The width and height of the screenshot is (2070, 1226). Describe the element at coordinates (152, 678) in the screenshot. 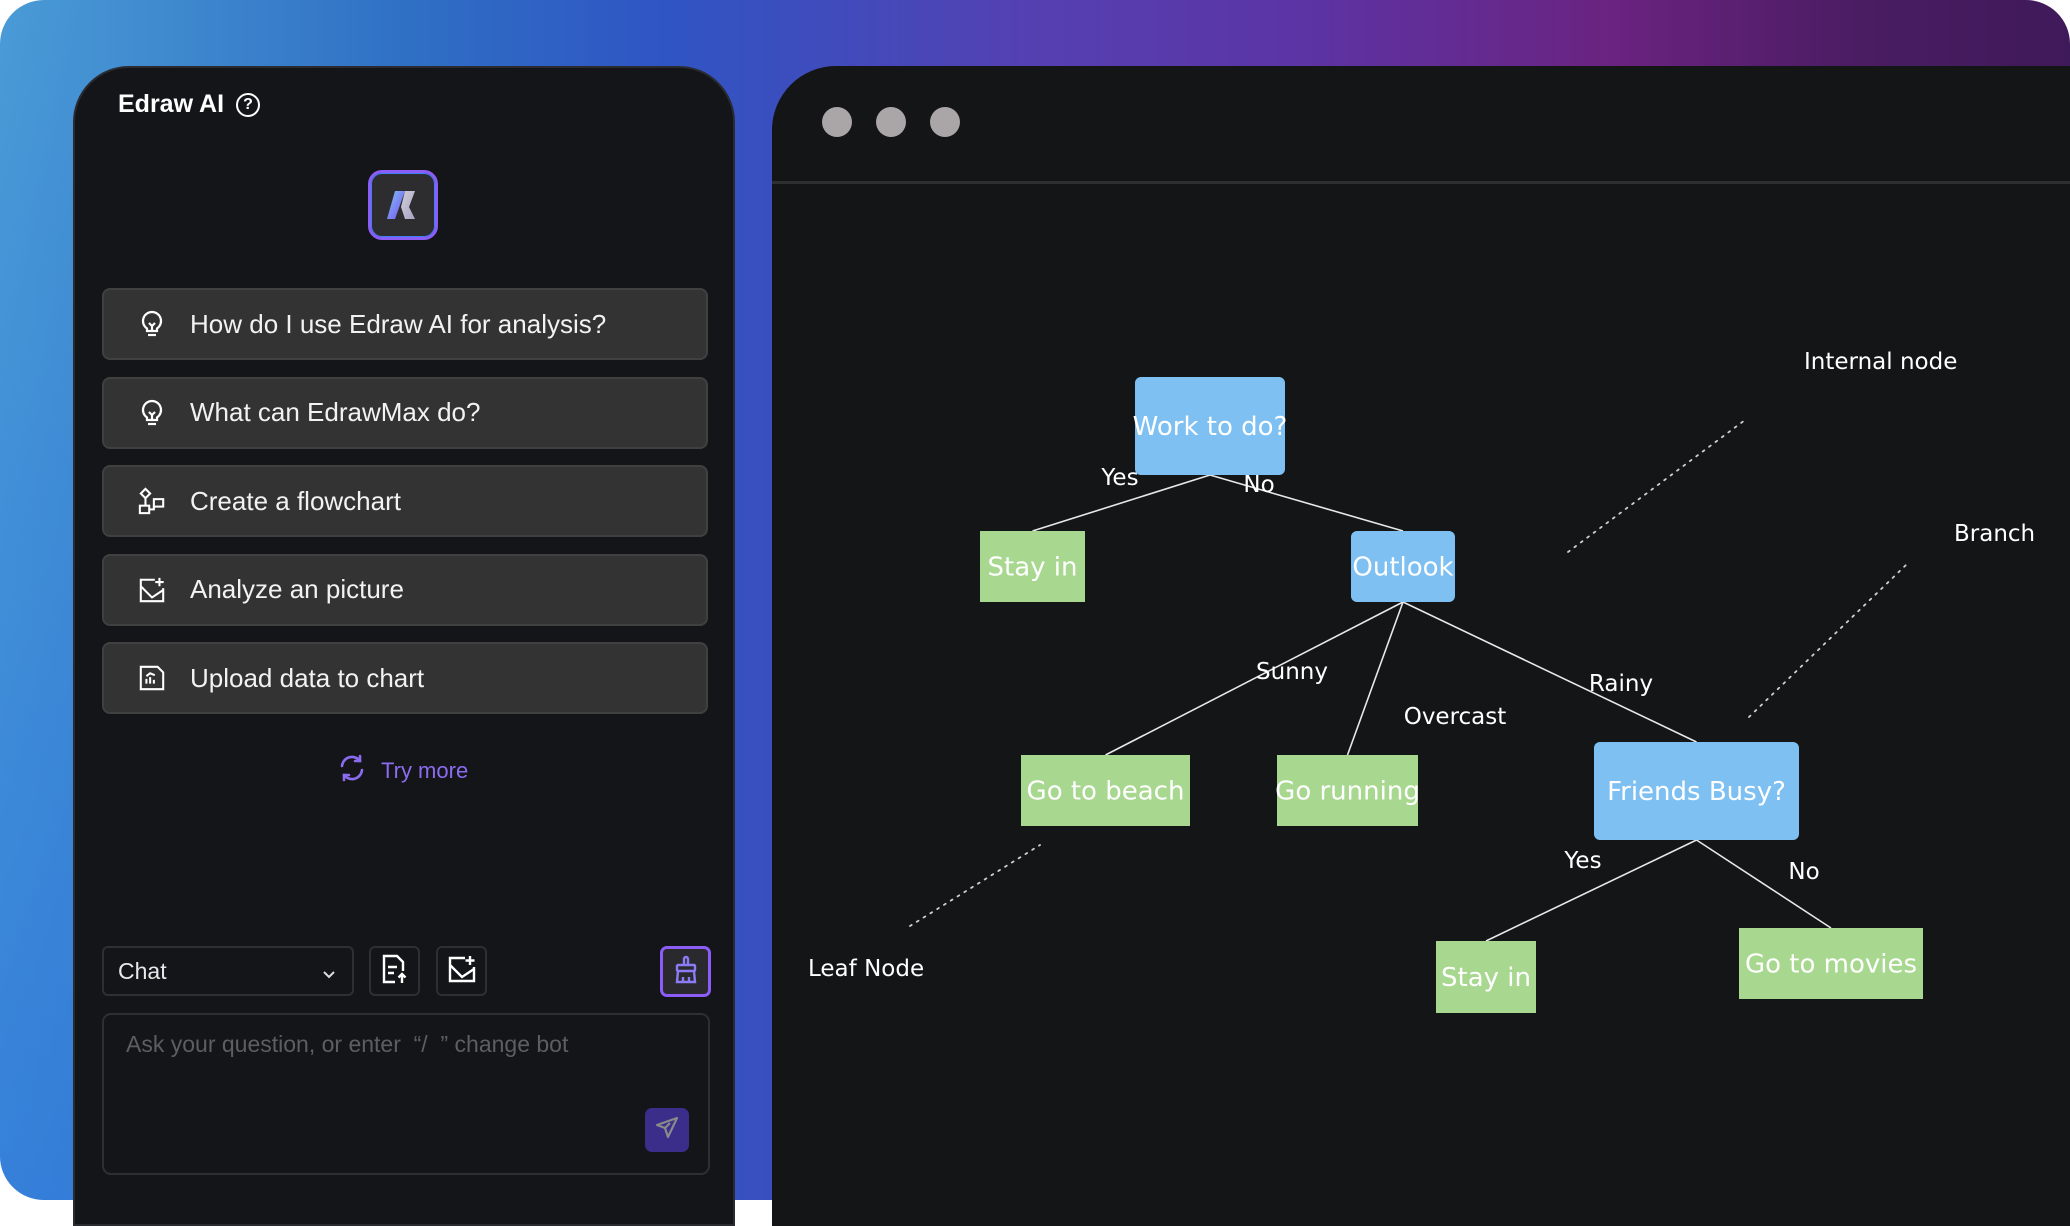

I see `chart-file-icon` at that location.